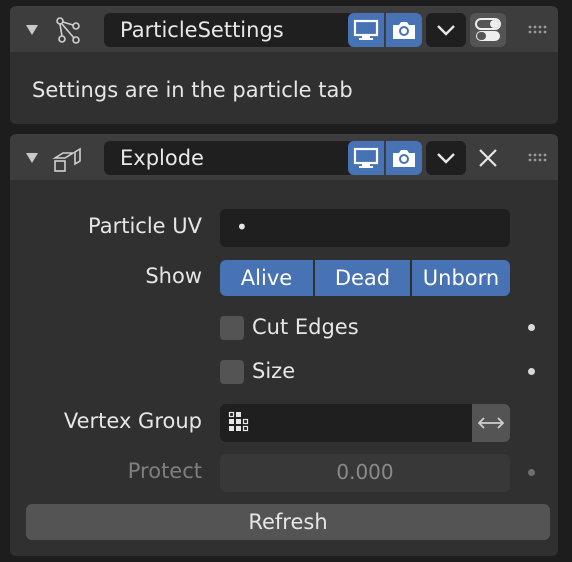  What do you see at coordinates (192, 90) in the screenshot?
I see `particle-info-text: Settings are in the particle tab` at bounding box center [192, 90].